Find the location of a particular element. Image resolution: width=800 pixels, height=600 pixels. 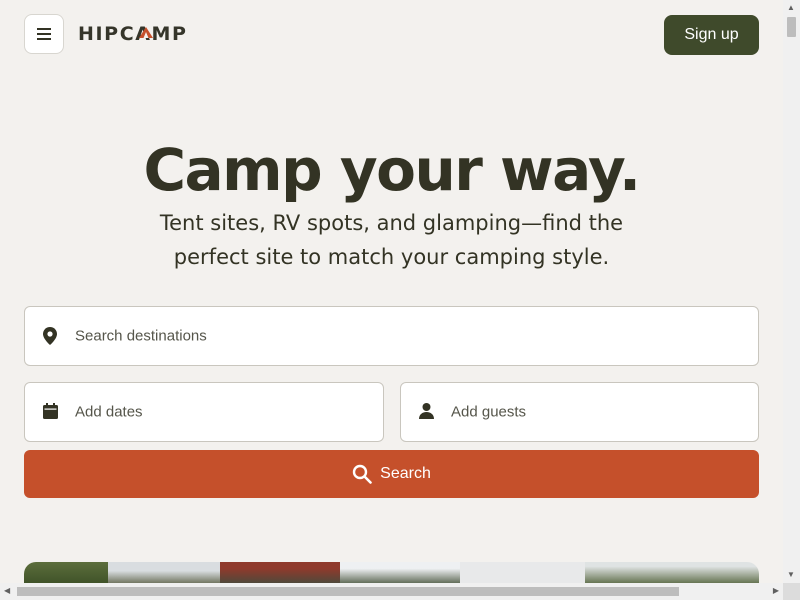

person-icon is located at coordinates (426, 411).